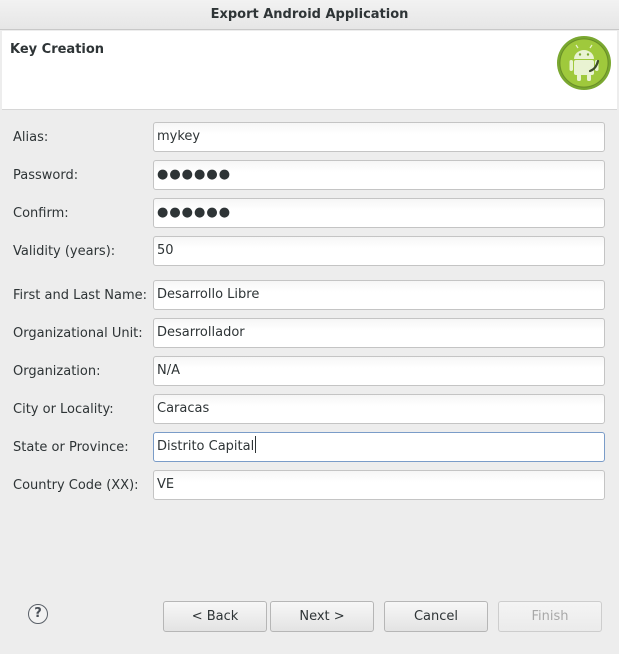  Describe the element at coordinates (31, 137) in the screenshot. I see `alias-label: Alias:` at that location.